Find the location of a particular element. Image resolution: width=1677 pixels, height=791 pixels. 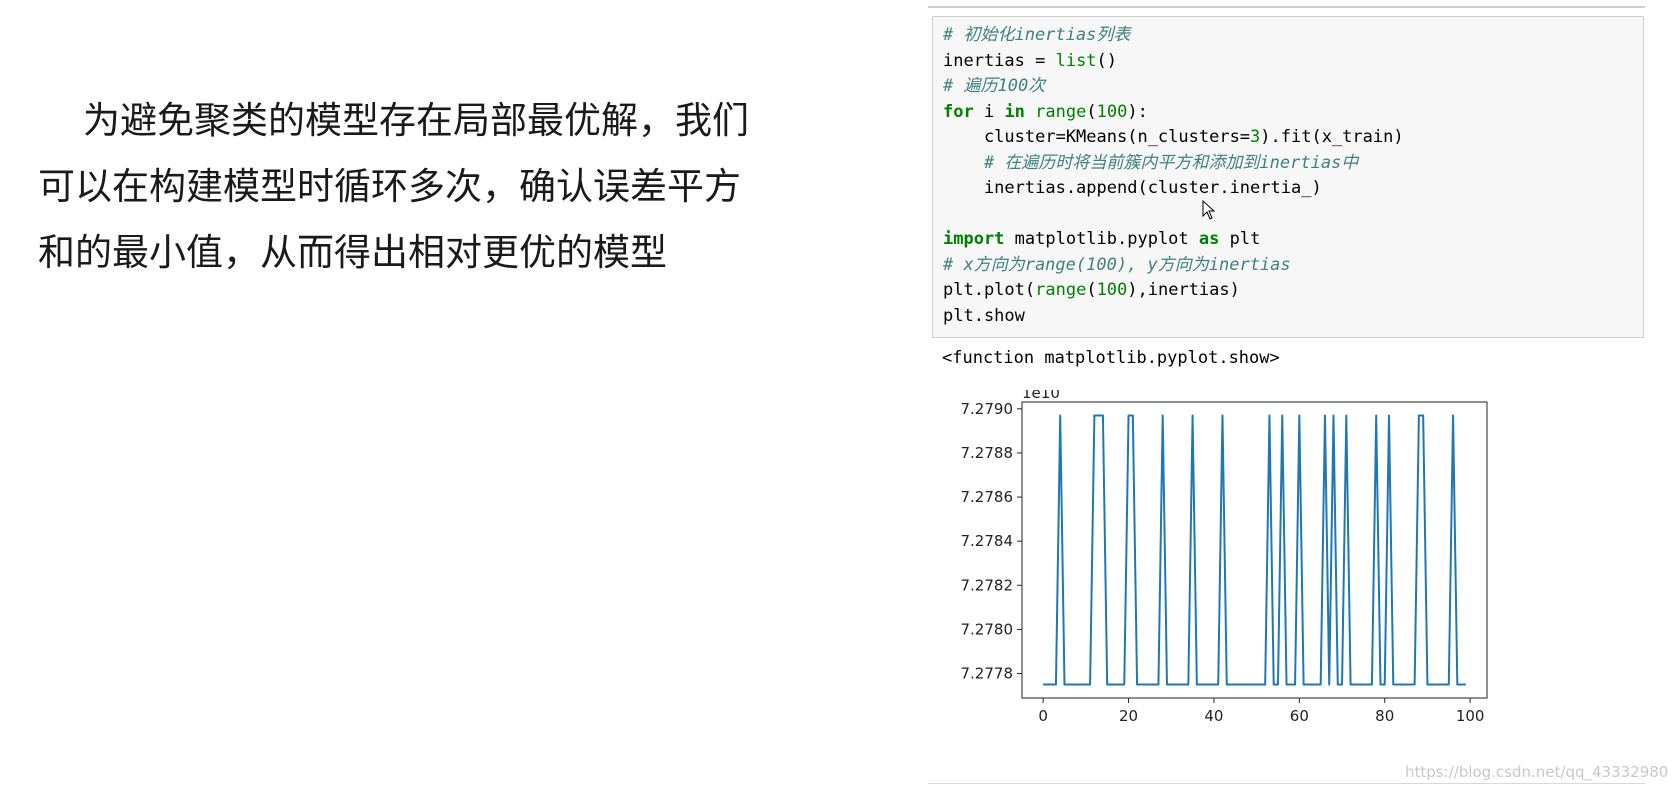

code-token: 3 is located at coordinates (1255, 137).